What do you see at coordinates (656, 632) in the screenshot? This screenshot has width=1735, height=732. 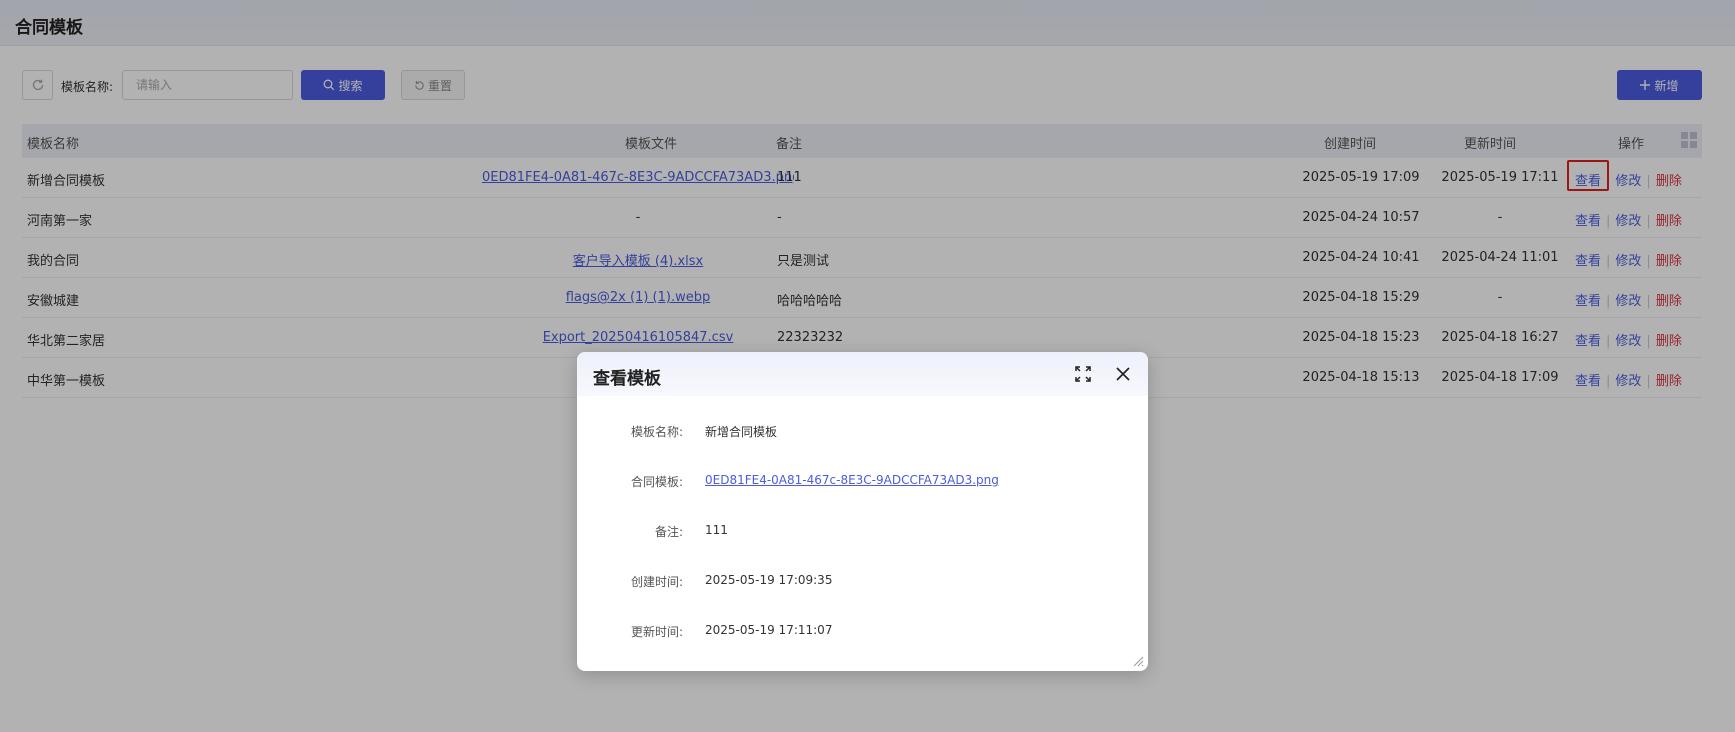 I see `field-label: 更新时间:` at bounding box center [656, 632].